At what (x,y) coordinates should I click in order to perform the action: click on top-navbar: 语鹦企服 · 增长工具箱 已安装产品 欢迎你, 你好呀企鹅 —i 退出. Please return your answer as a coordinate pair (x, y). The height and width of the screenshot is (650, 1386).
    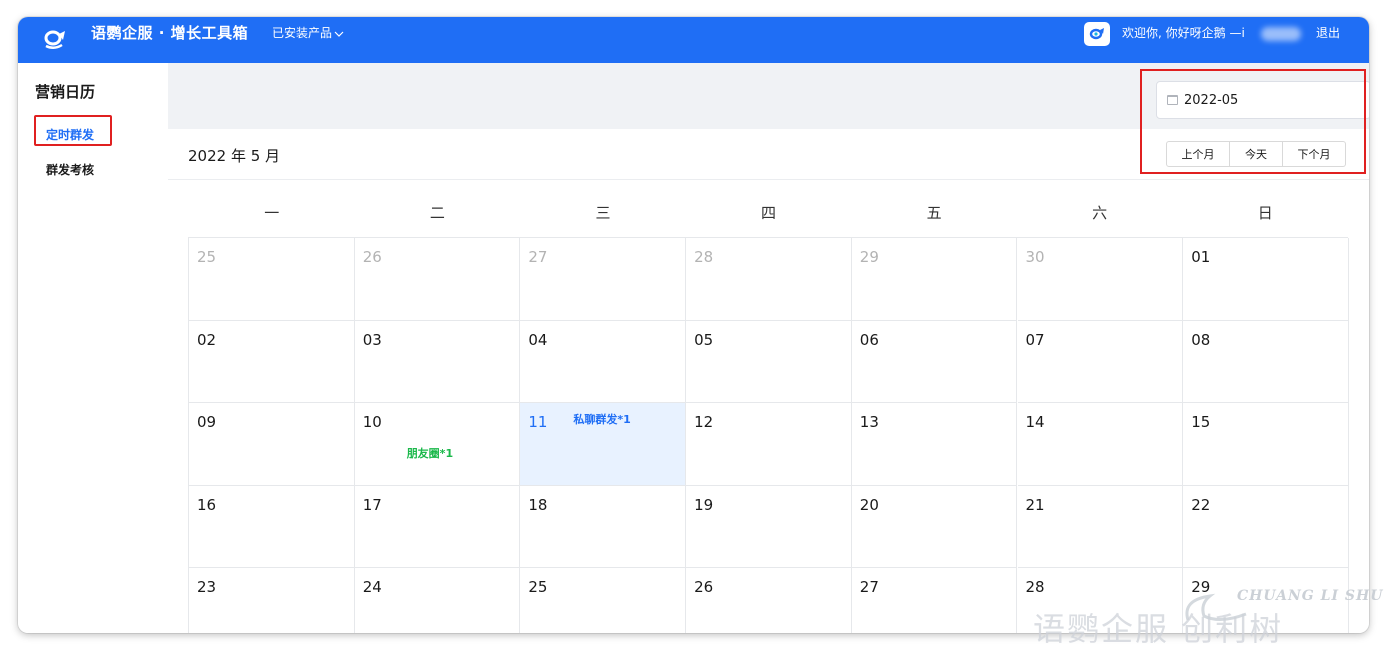
    Looking at the image, I should click on (693, 40).